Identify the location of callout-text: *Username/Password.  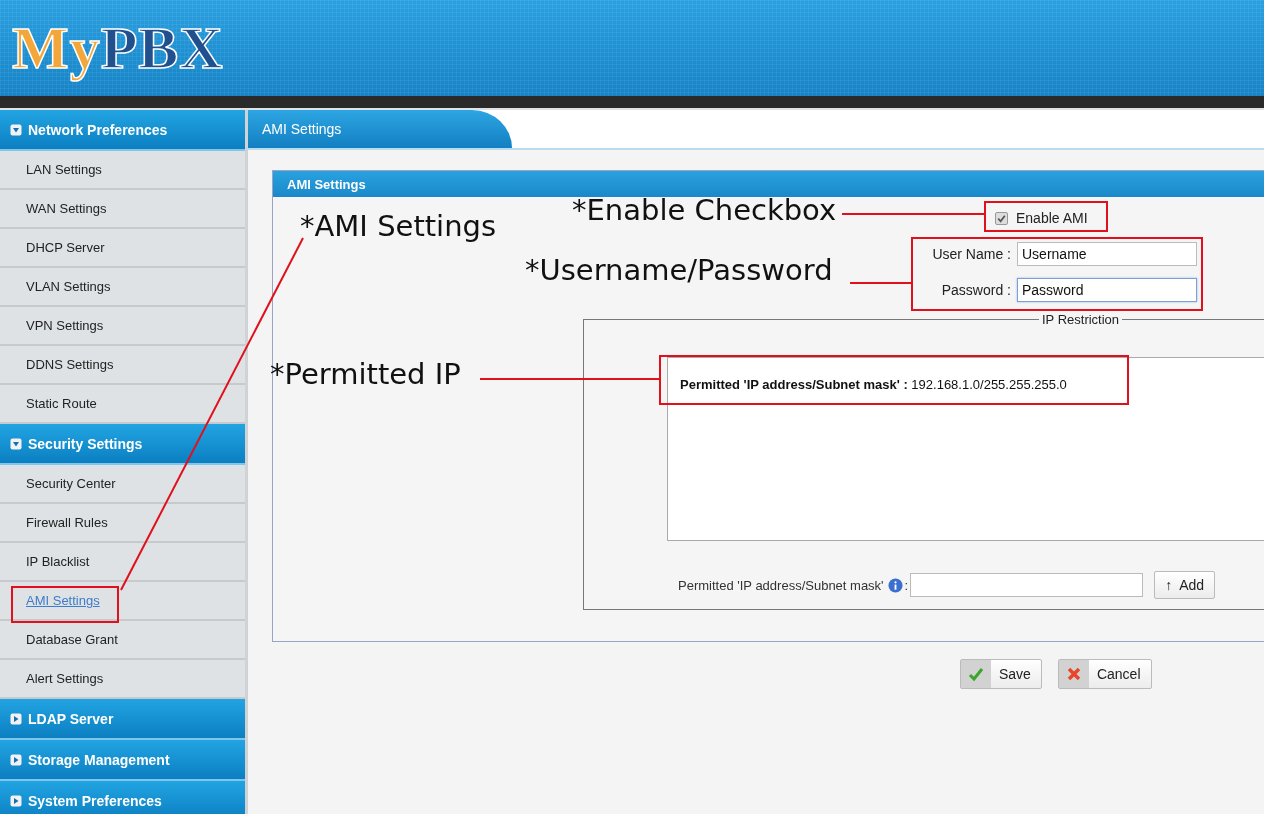
(679, 270).